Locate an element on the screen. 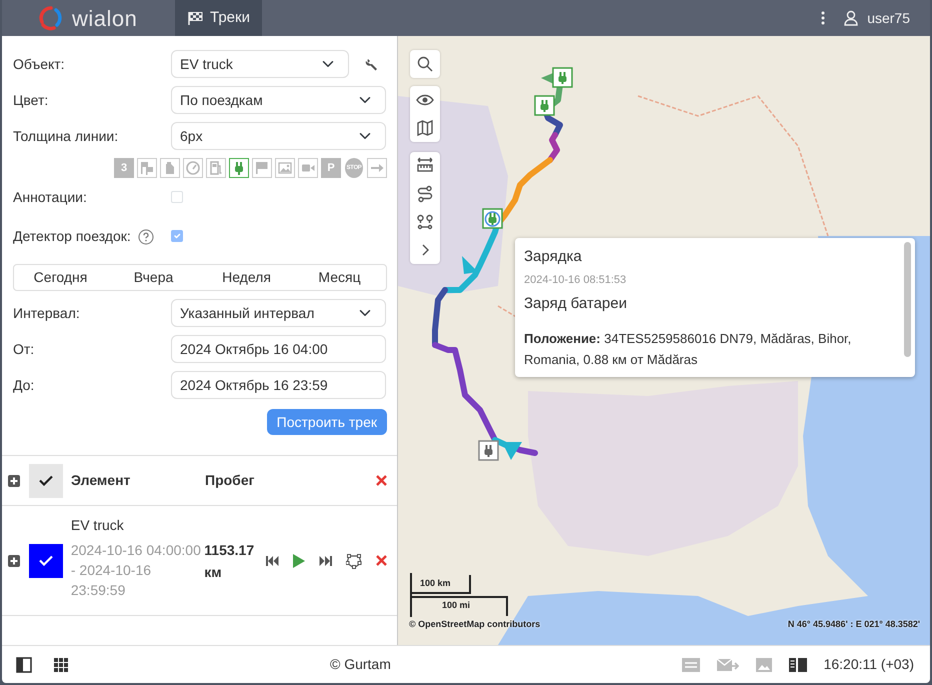 This screenshot has height=685, width=932. popup-title: Зарядка is located at coordinates (553, 257).